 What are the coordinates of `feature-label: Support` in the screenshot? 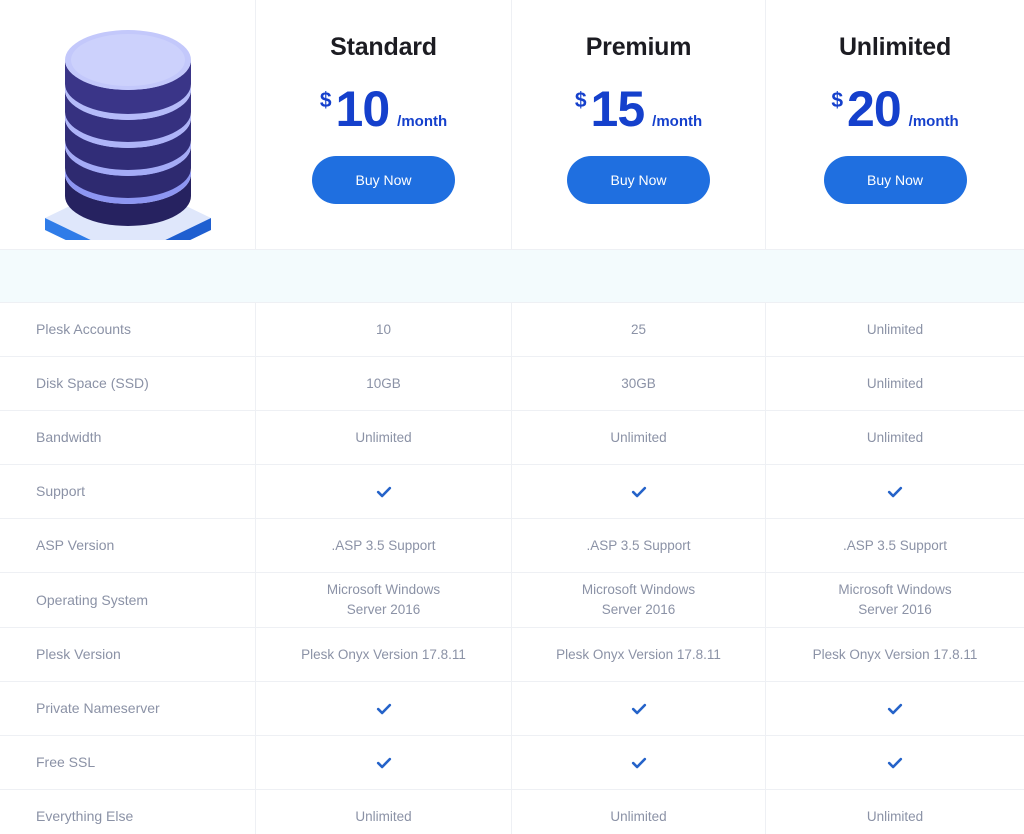 It's located at (61, 491).